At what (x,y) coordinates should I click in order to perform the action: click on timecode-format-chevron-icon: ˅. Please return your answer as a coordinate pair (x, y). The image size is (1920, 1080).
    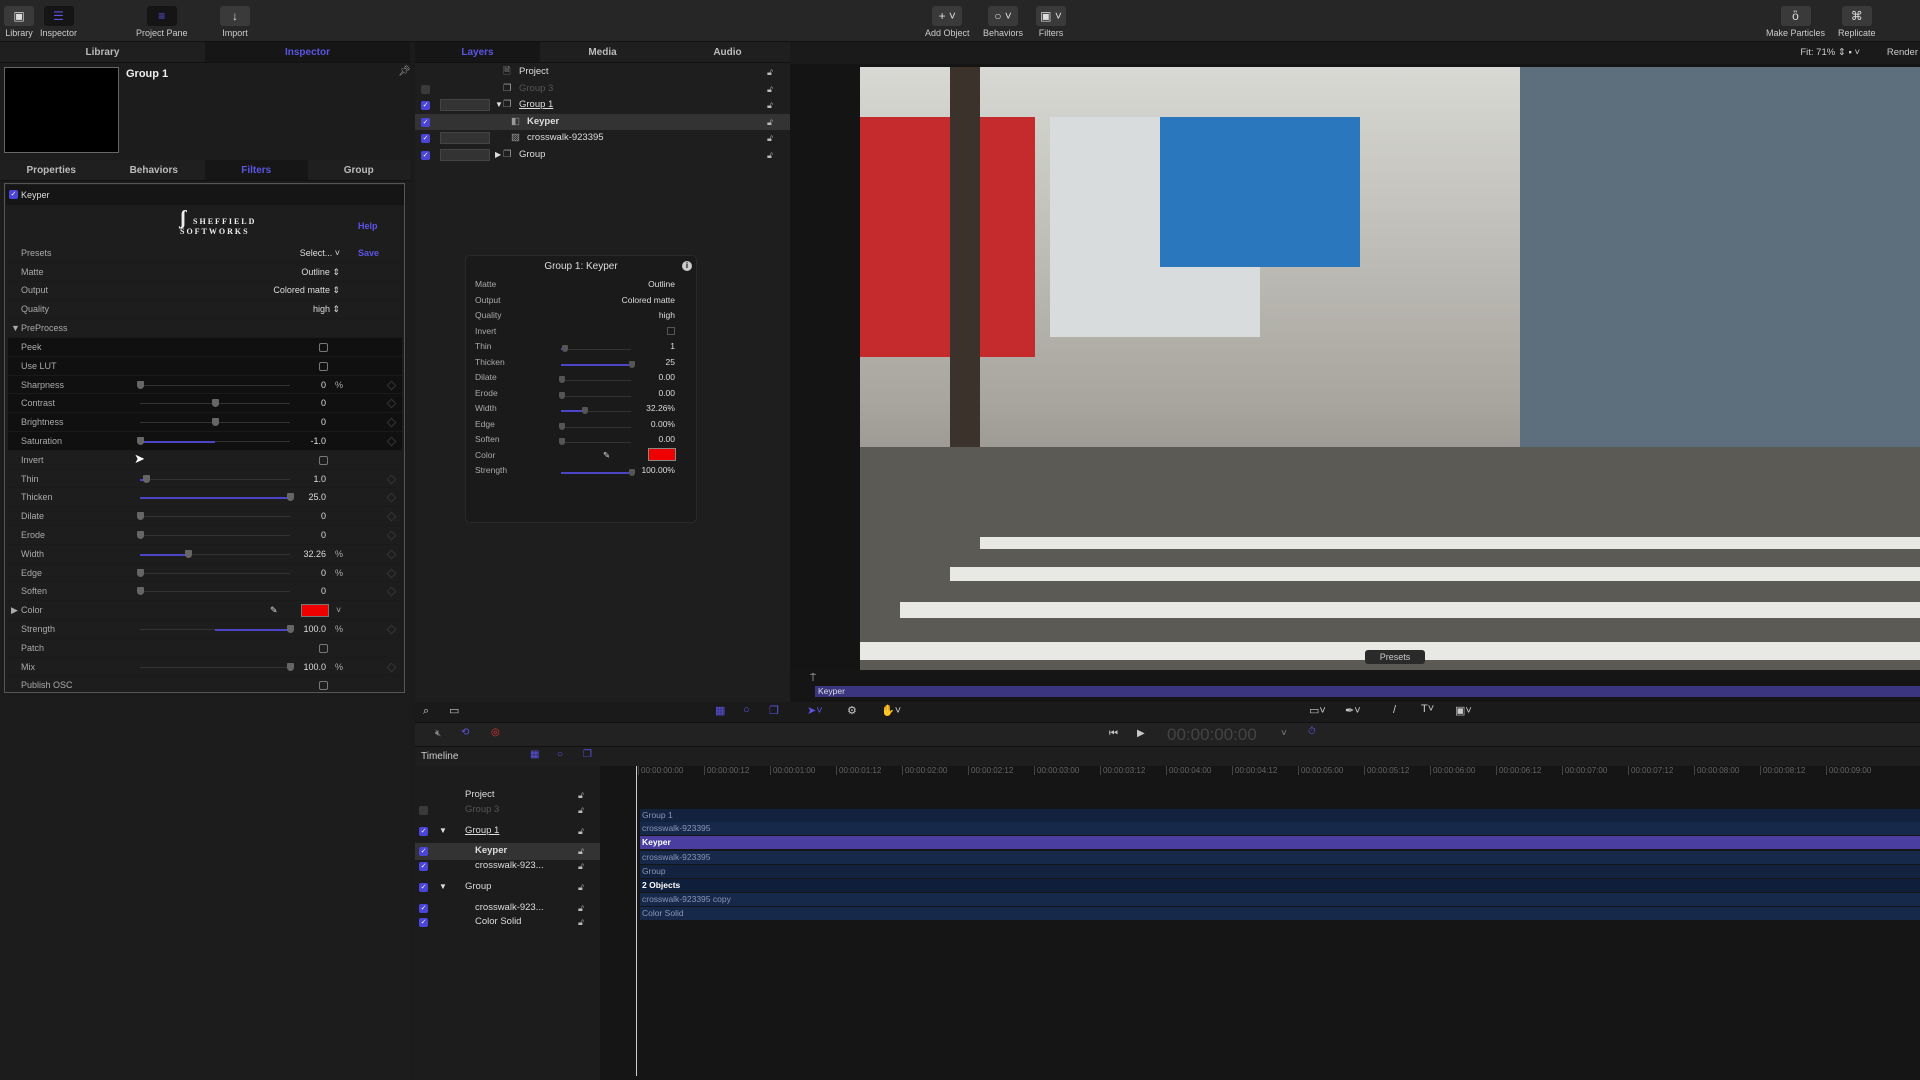
    Looking at the image, I should click on (1284, 733).